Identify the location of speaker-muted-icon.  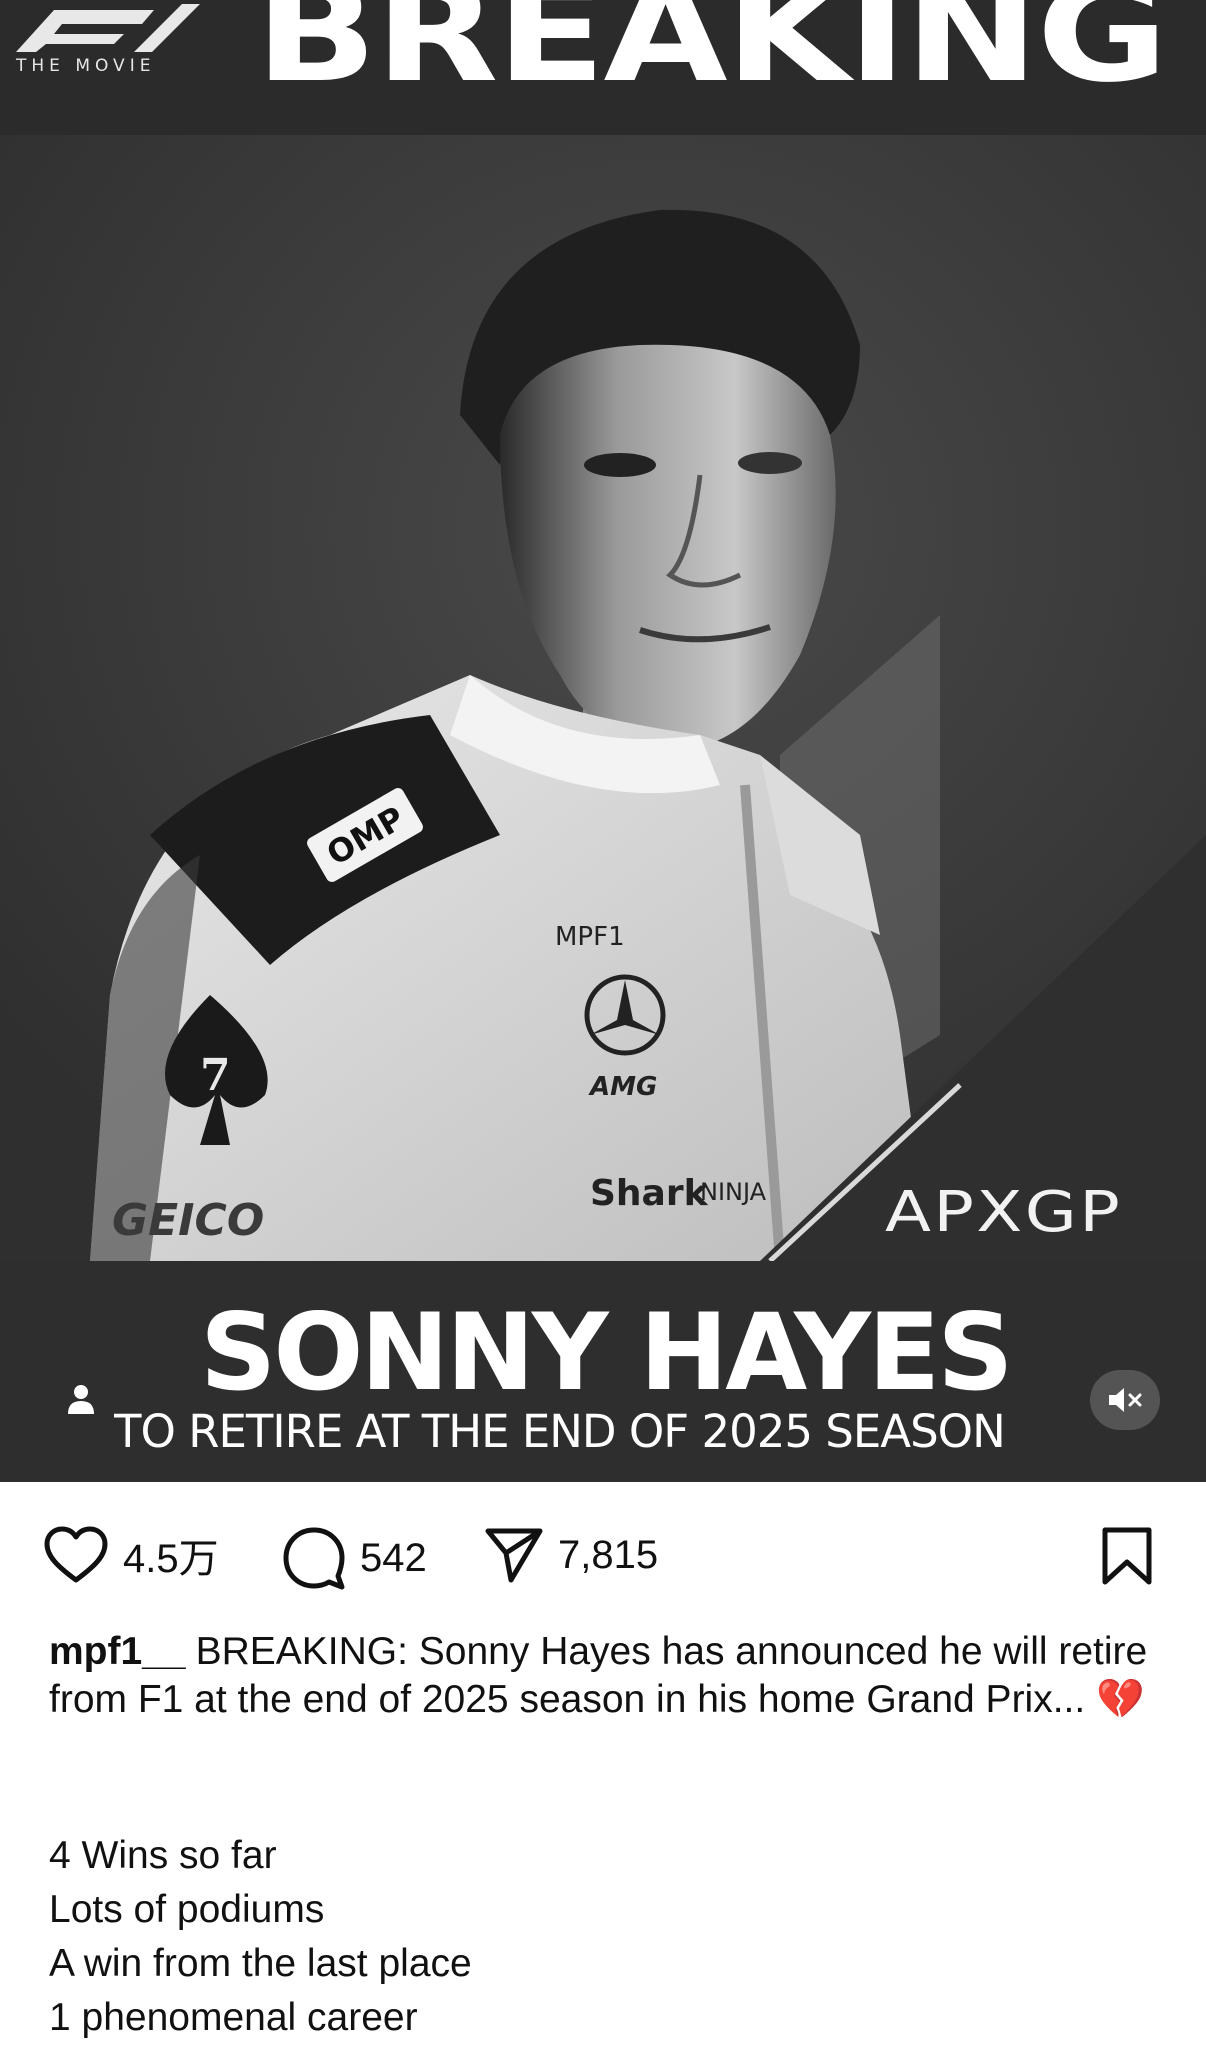
(1125, 1400).